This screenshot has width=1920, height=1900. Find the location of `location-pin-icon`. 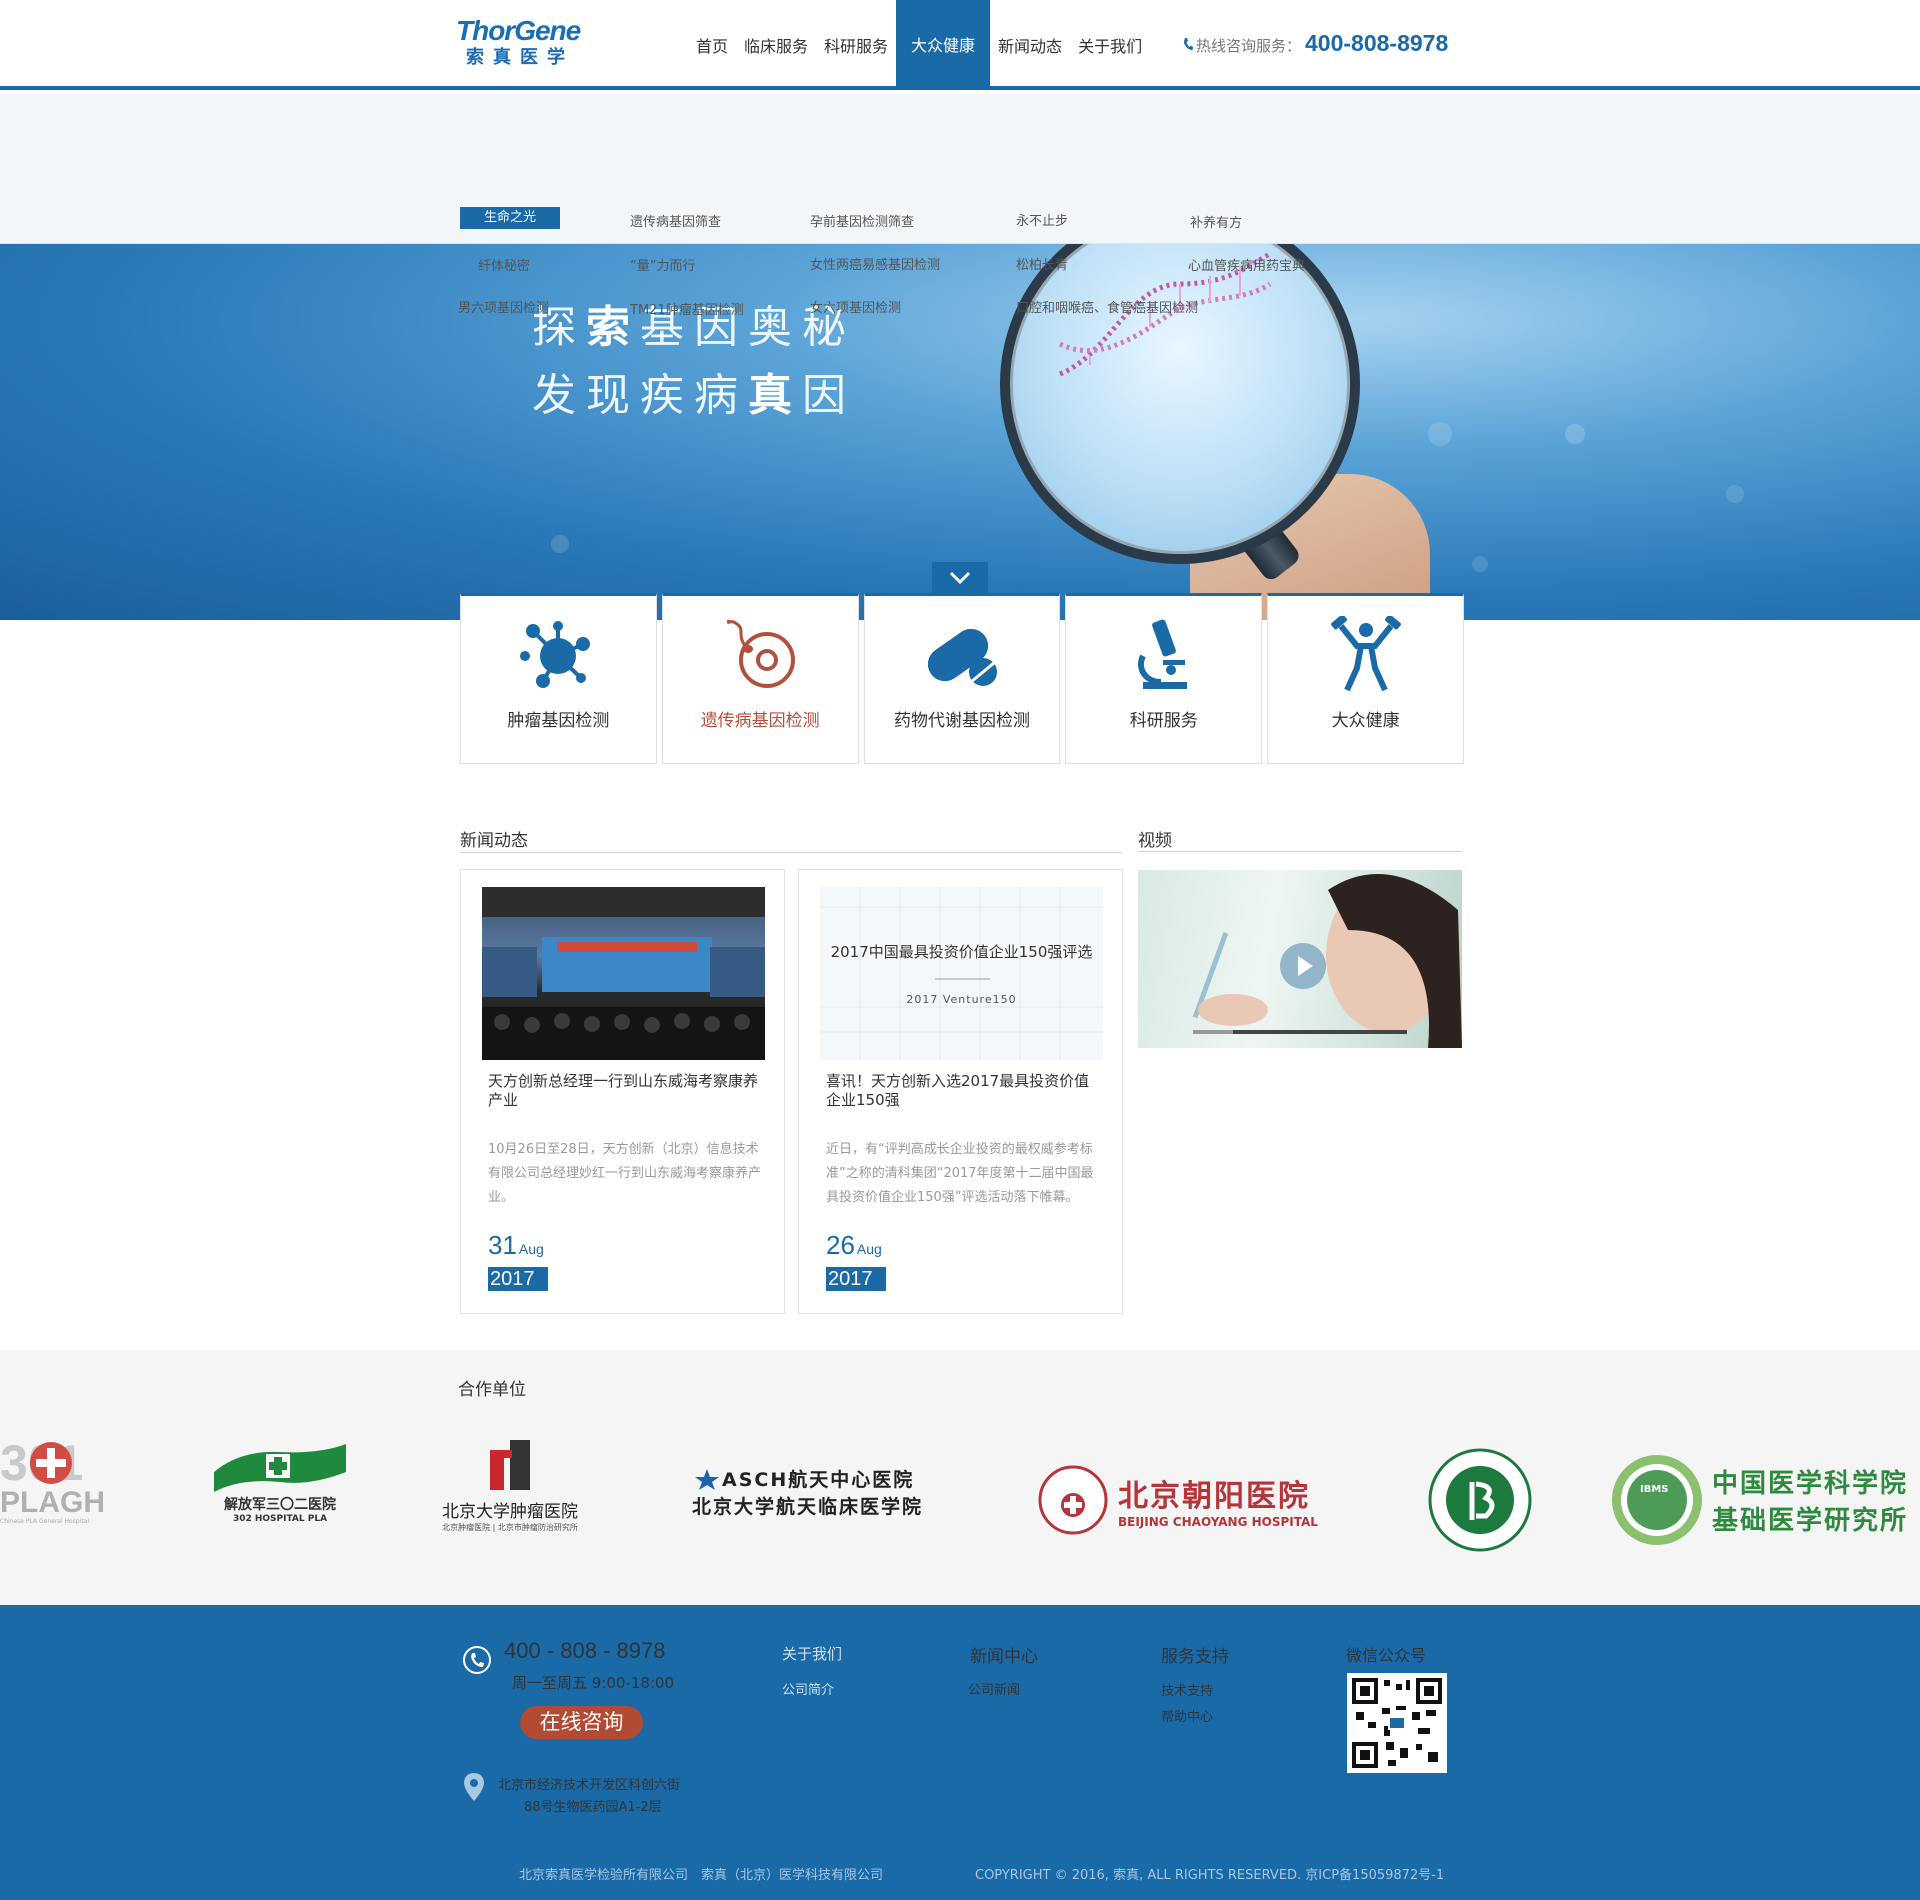

location-pin-icon is located at coordinates (474, 1787).